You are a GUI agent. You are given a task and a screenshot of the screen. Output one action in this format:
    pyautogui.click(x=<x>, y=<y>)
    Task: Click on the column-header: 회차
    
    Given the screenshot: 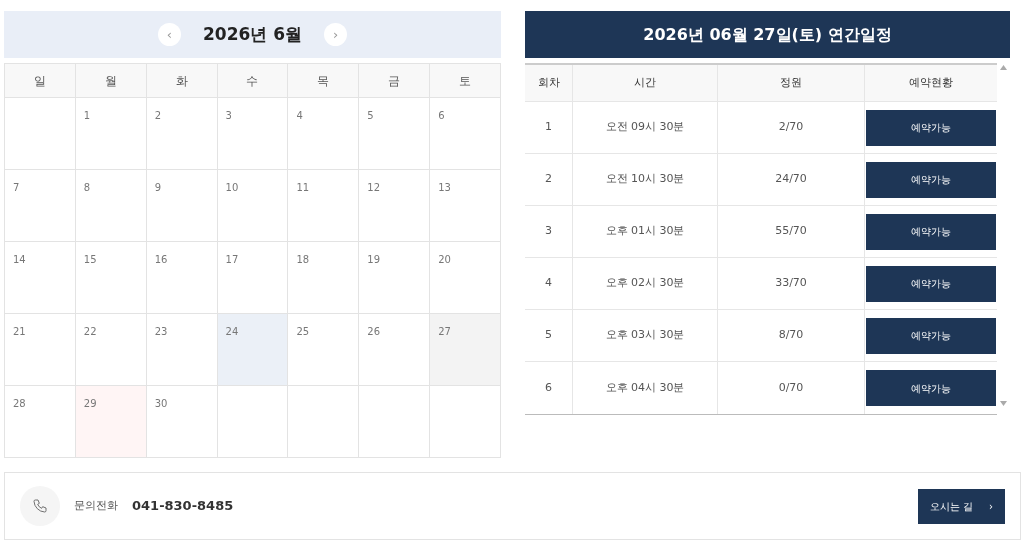 What is the action you would take?
    pyautogui.click(x=548, y=82)
    